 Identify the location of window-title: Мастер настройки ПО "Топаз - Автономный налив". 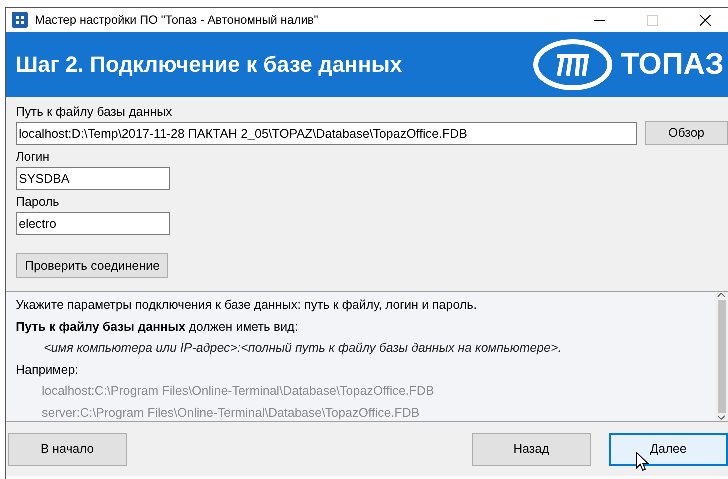
(177, 20).